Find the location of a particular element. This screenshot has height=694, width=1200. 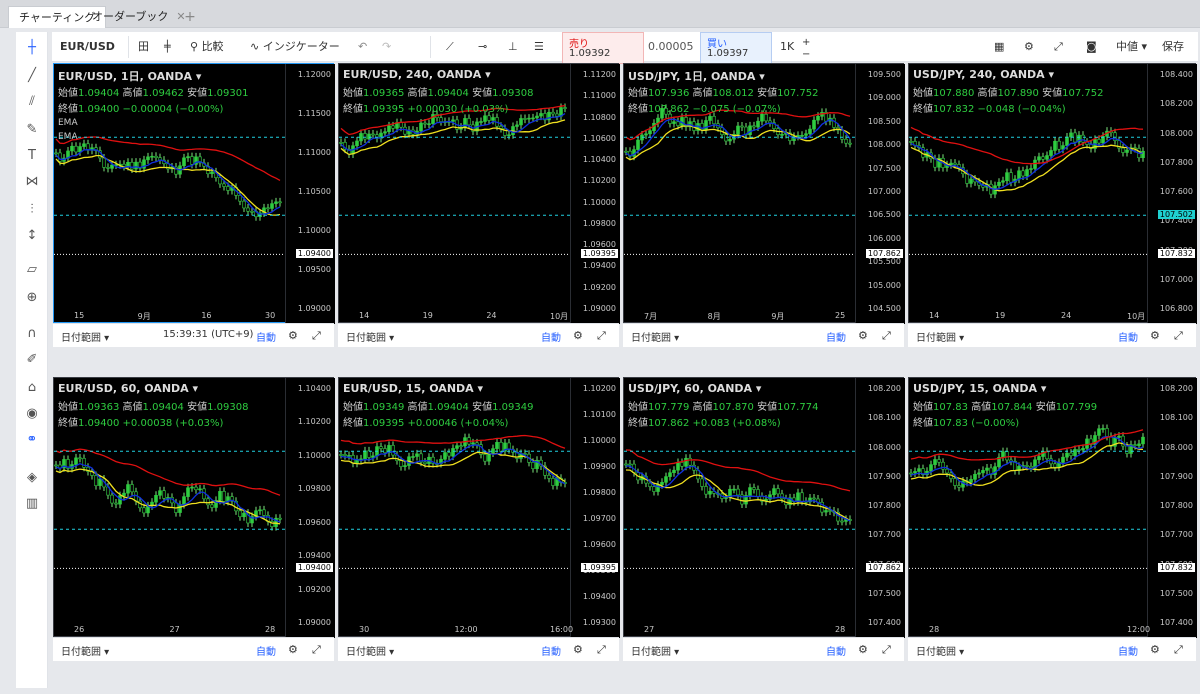

text-icon: T is located at coordinates (32, 156).